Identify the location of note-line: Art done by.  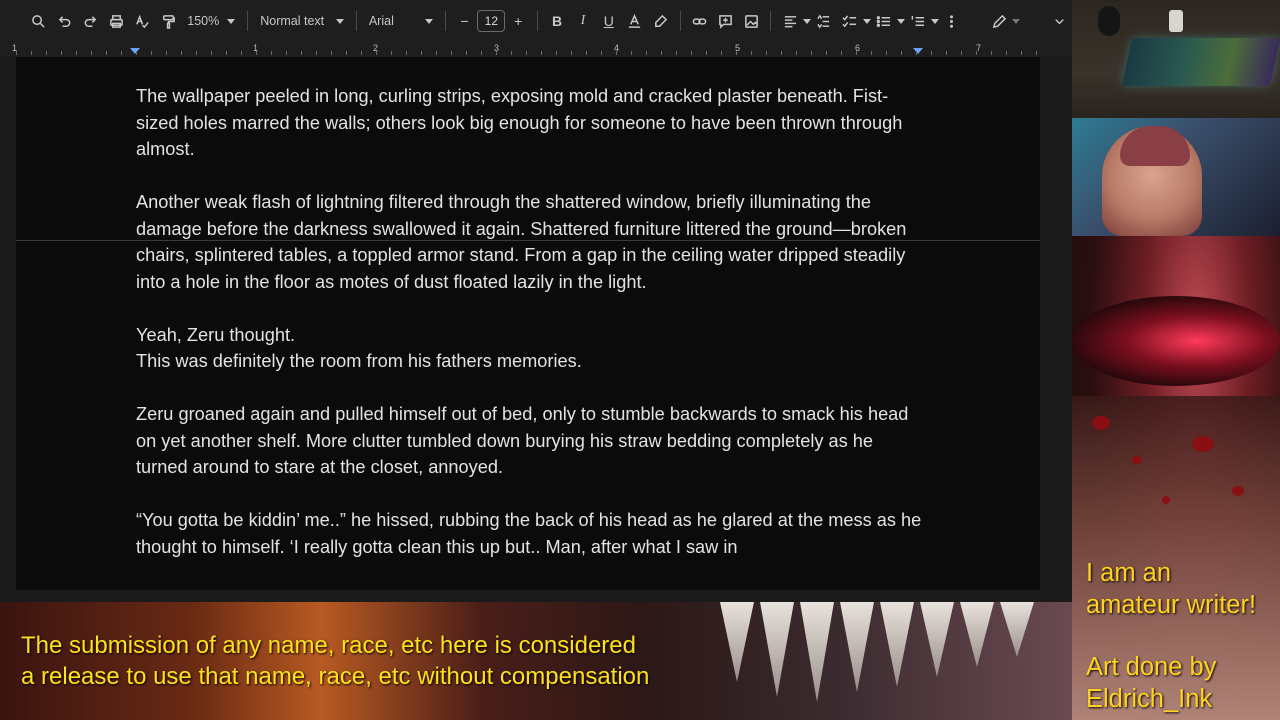
(1151, 667).